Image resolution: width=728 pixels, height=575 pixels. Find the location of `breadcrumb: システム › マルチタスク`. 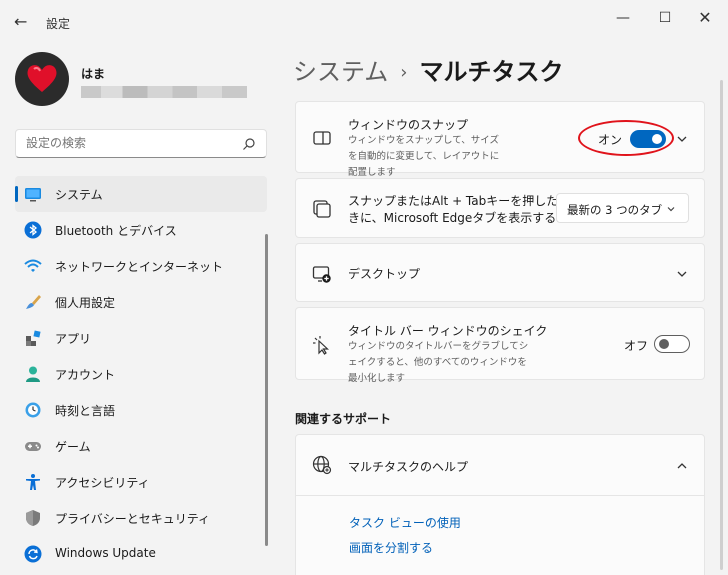

breadcrumb: システム › マルチタスク is located at coordinates (428, 69).